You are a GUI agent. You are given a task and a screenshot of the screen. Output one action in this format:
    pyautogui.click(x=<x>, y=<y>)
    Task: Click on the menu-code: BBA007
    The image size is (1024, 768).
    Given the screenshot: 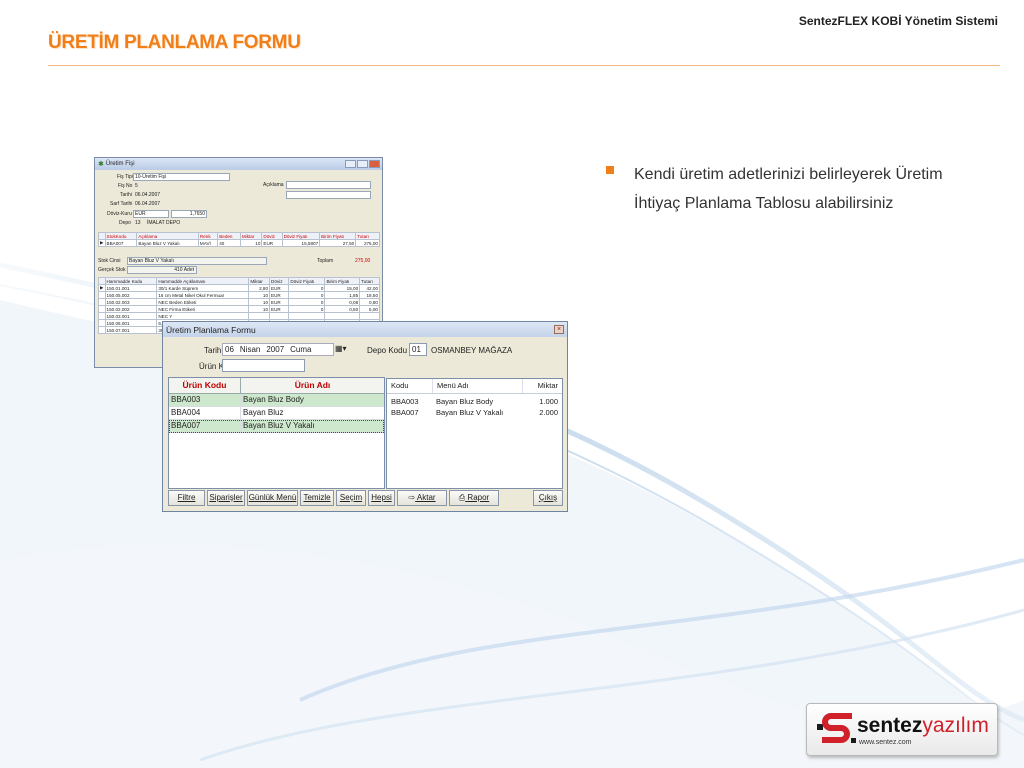 What is the action you would take?
    pyautogui.click(x=405, y=412)
    